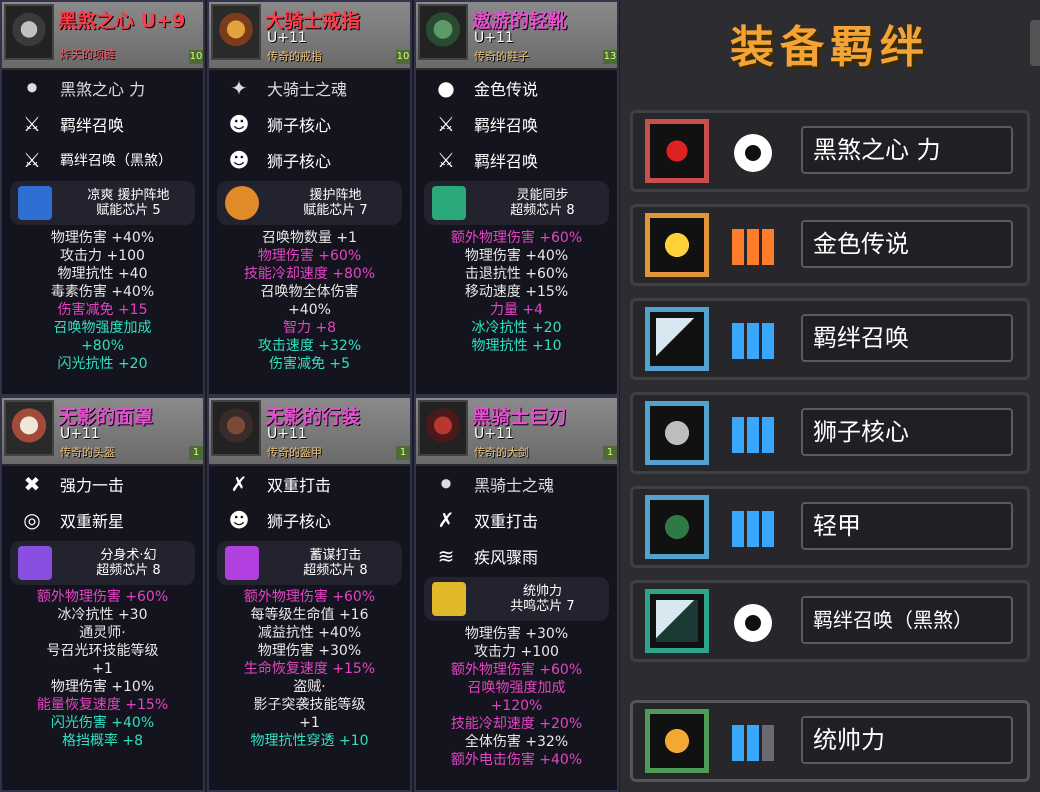 The height and width of the screenshot is (792, 1040). Describe the element at coordinates (610, 57) in the screenshot. I see `item-badge: 13` at that location.